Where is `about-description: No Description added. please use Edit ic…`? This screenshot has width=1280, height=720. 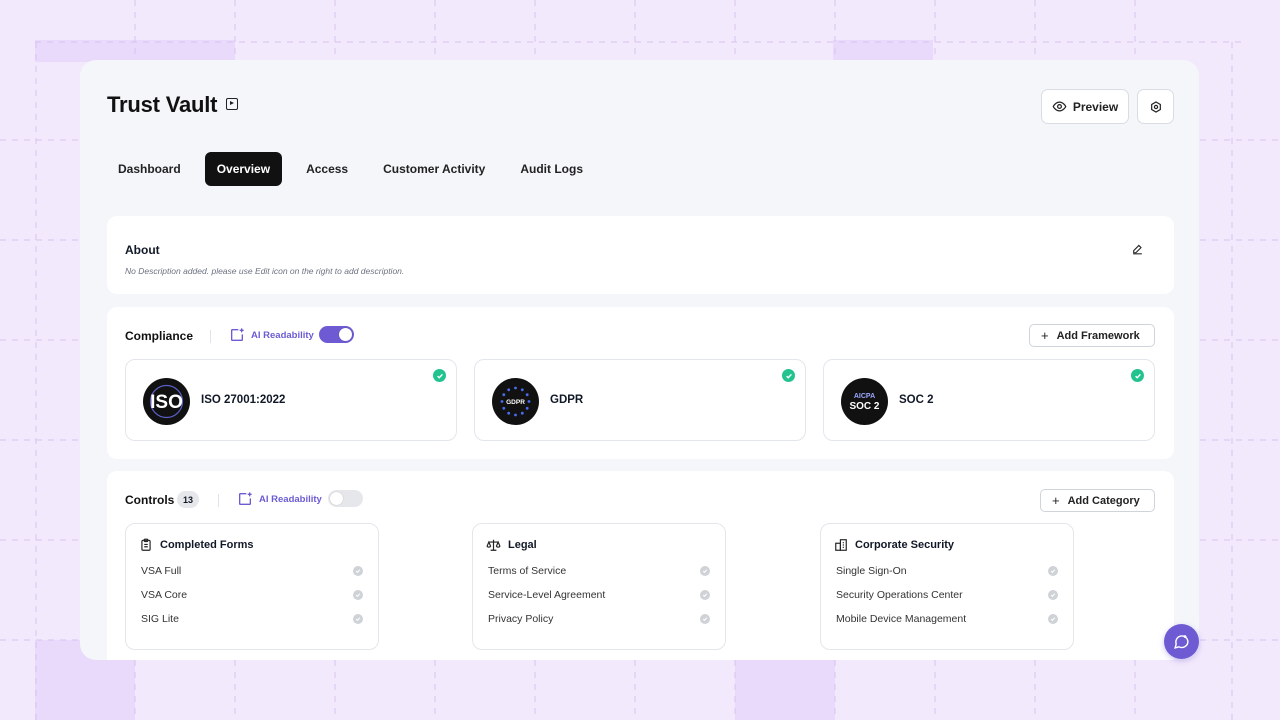 about-description: No Description added. please use Edit ic… is located at coordinates (265, 271).